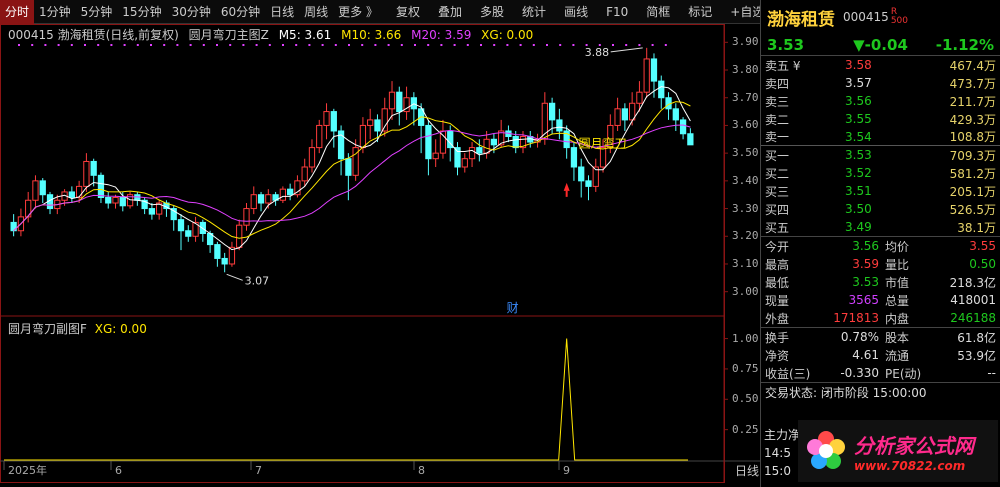 The height and width of the screenshot is (487, 1000). Describe the element at coordinates (880, 65) in the screenshot. I see `ask-row: 卖五 ¥ 3.58 467.4万` at that location.